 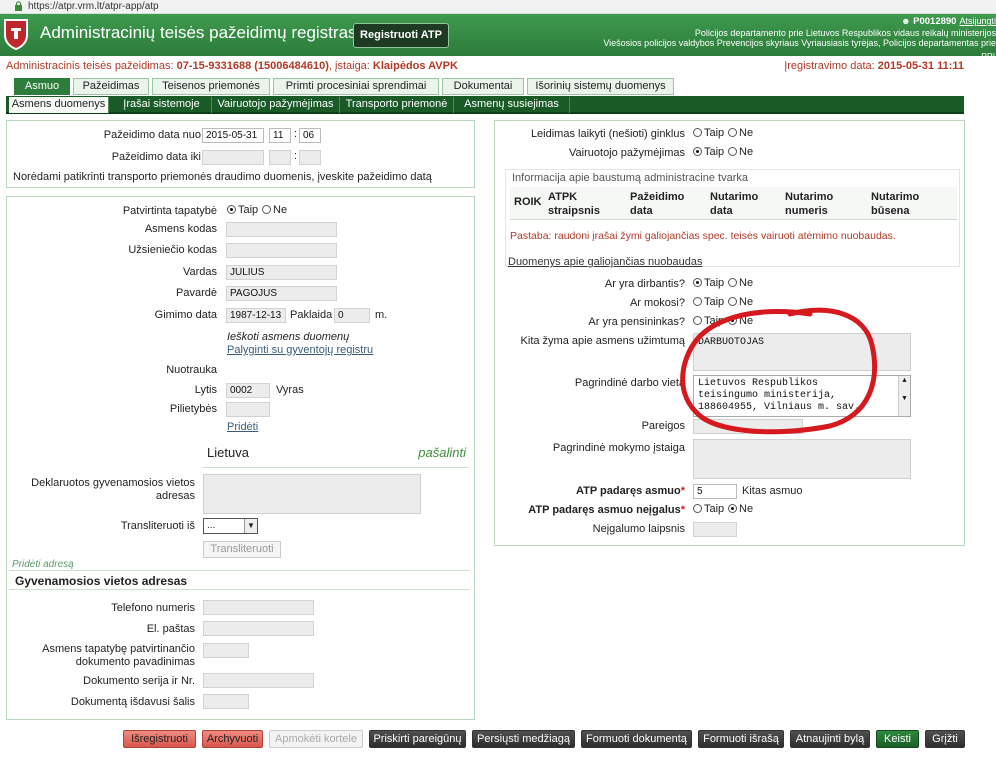 What do you see at coordinates (310, 157) in the screenshot?
I see `min-to-input` at bounding box center [310, 157].